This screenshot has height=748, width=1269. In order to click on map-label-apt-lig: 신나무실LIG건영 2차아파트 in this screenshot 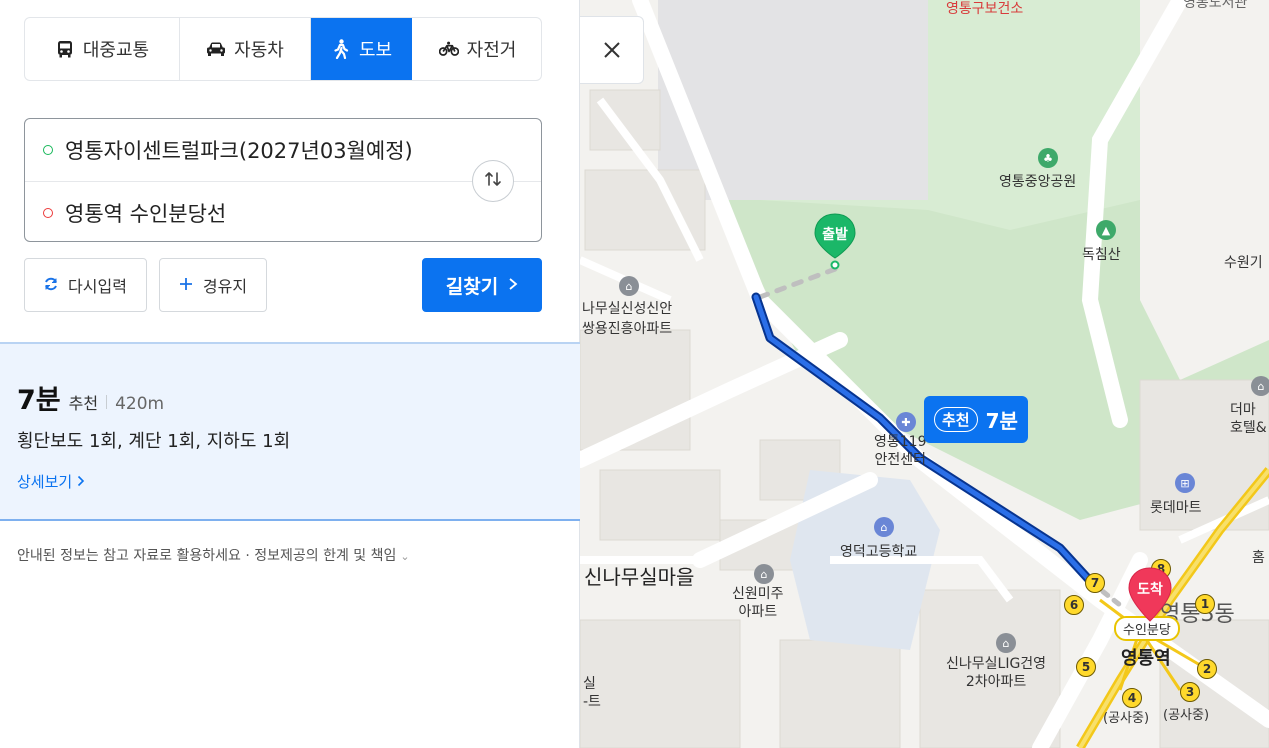, I will do `click(996, 673)`.